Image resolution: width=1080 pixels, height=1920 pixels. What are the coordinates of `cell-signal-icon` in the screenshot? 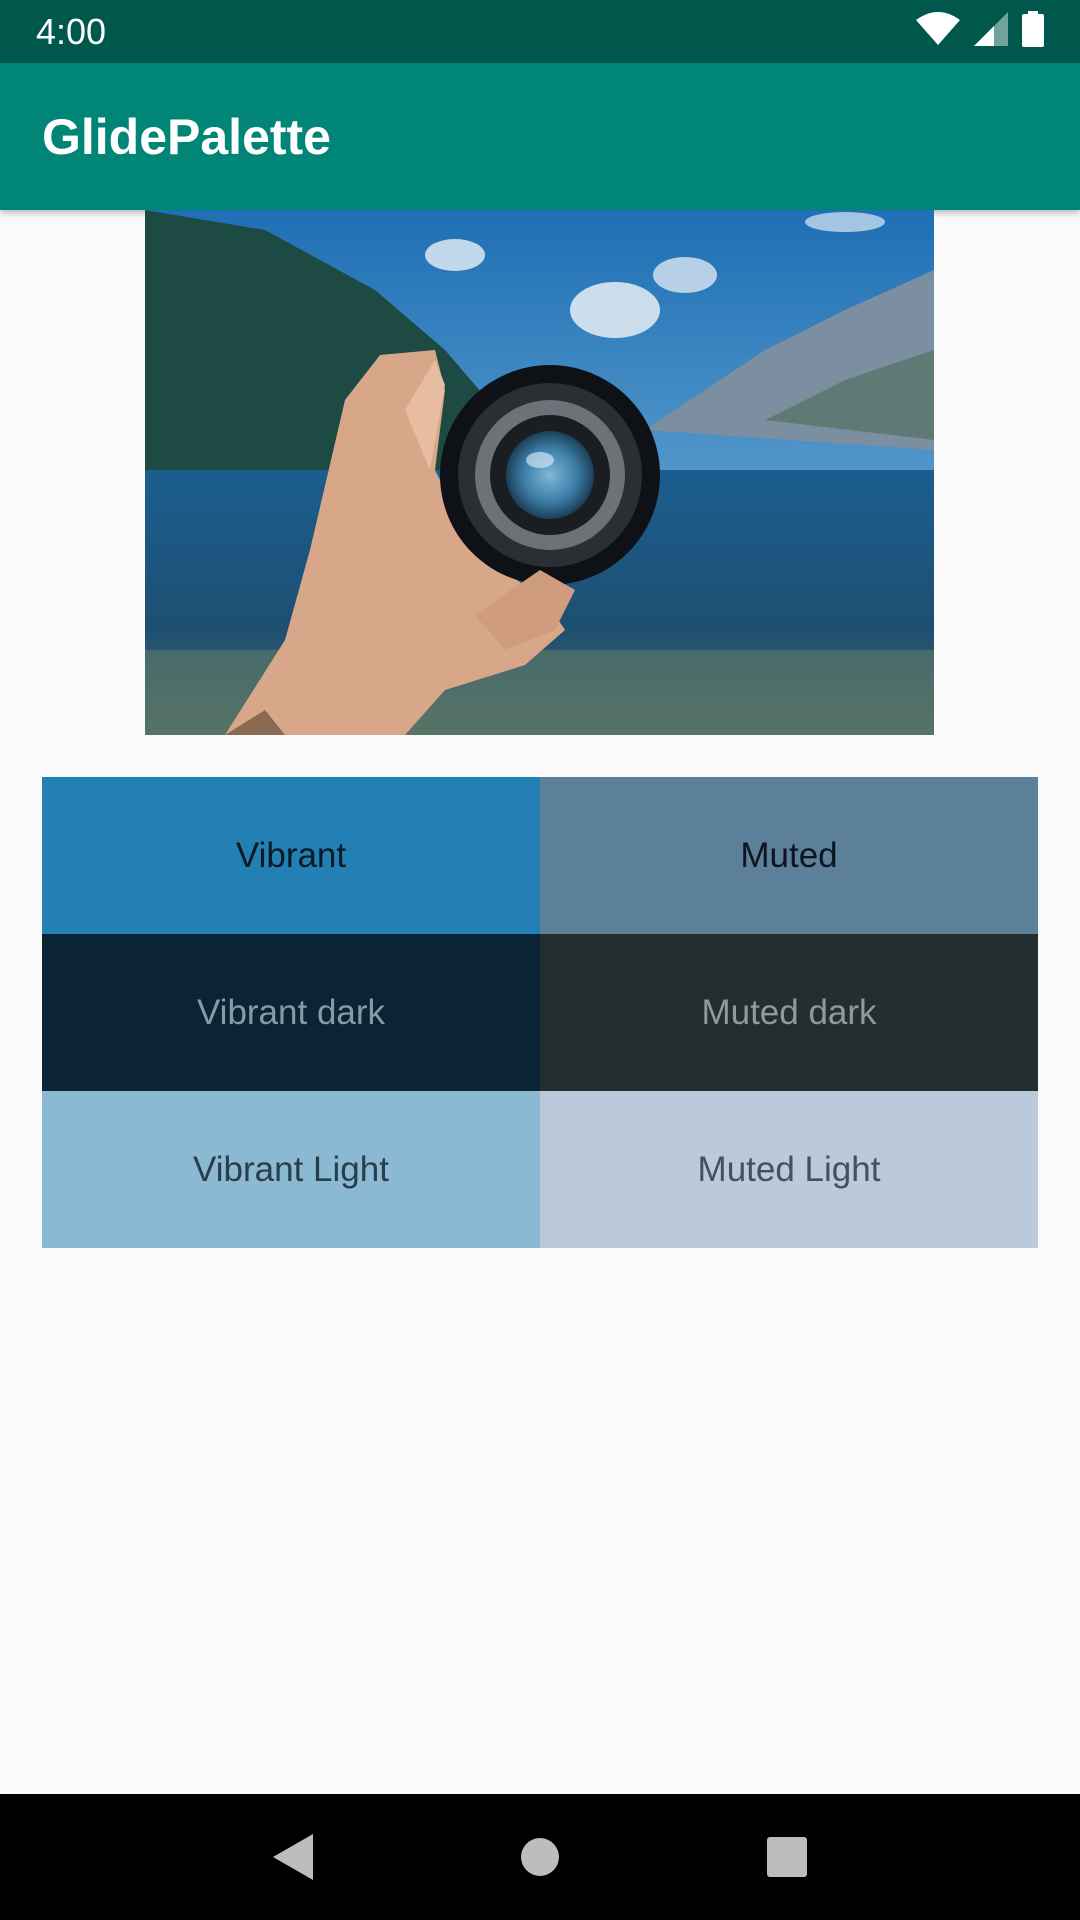 It's located at (991, 31).